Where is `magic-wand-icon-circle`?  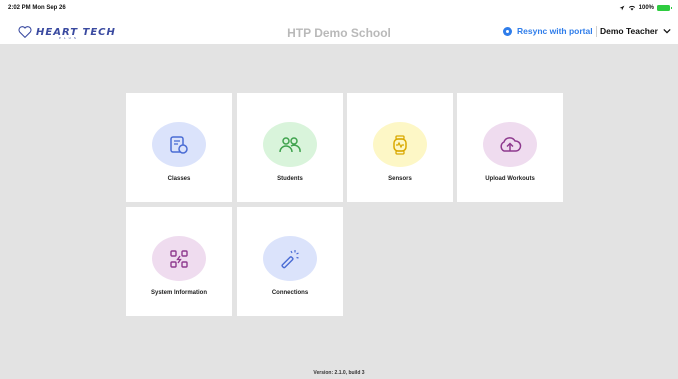 magic-wand-icon-circle is located at coordinates (290, 258).